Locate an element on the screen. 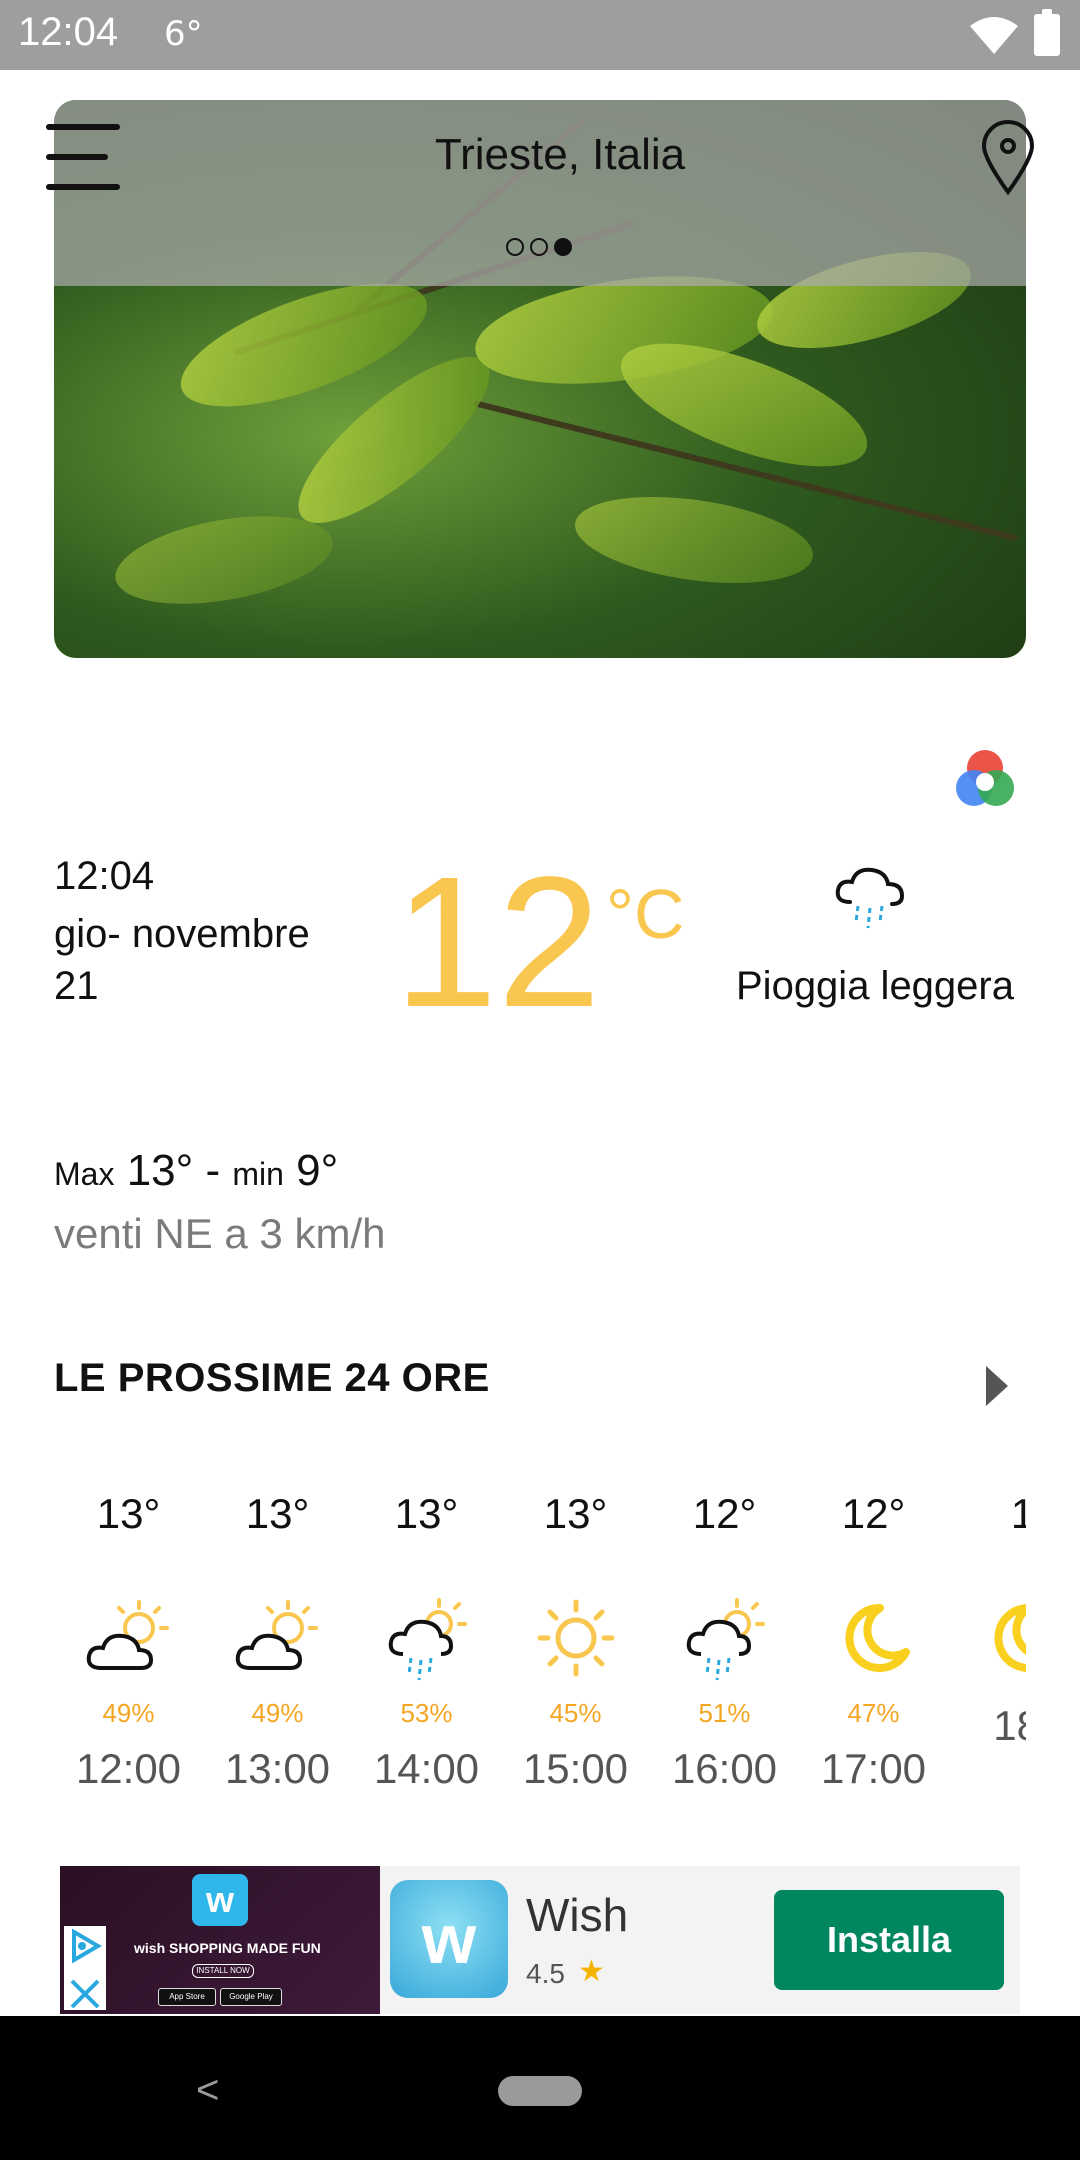 The image size is (1080, 2160). star-icon: ★ is located at coordinates (591, 1971).